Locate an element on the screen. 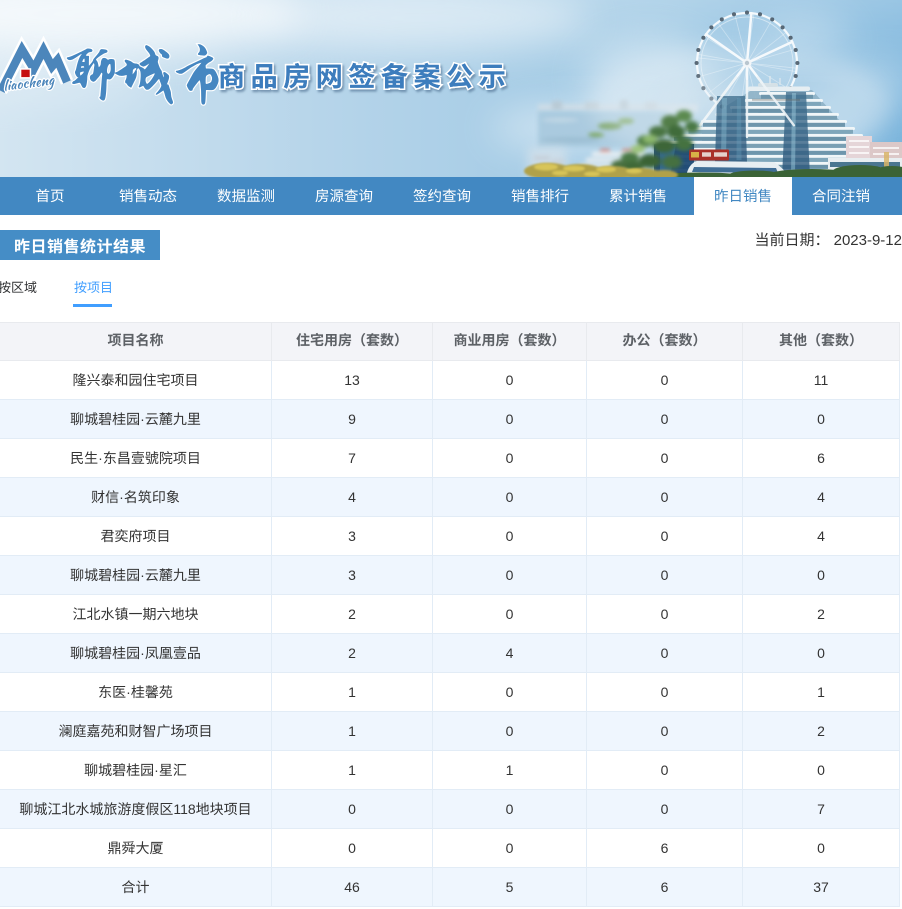 This screenshot has height=909, width=902. svg-text: 聊城市 is located at coordinates (141, 76).